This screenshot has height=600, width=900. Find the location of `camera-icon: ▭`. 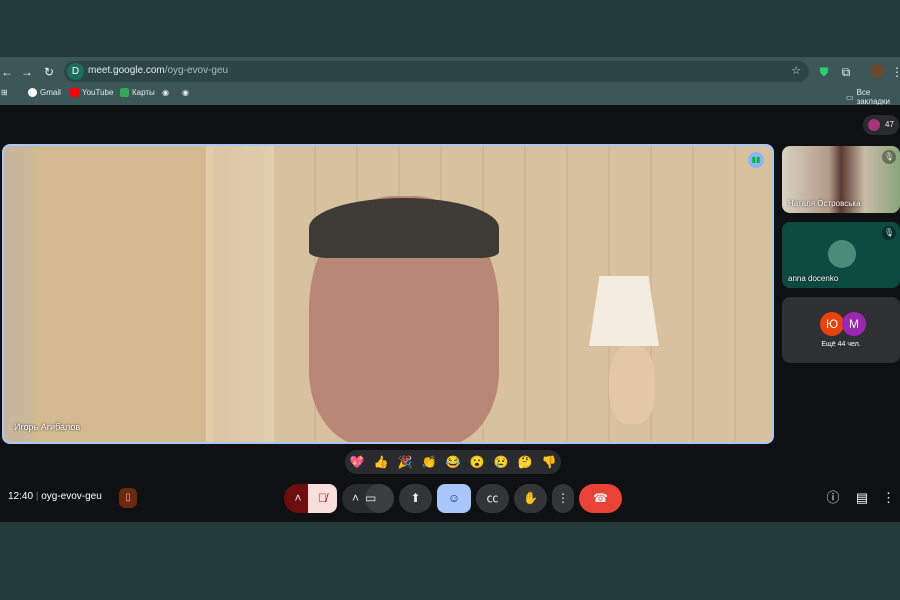

camera-icon: ▭ is located at coordinates (379, 498).